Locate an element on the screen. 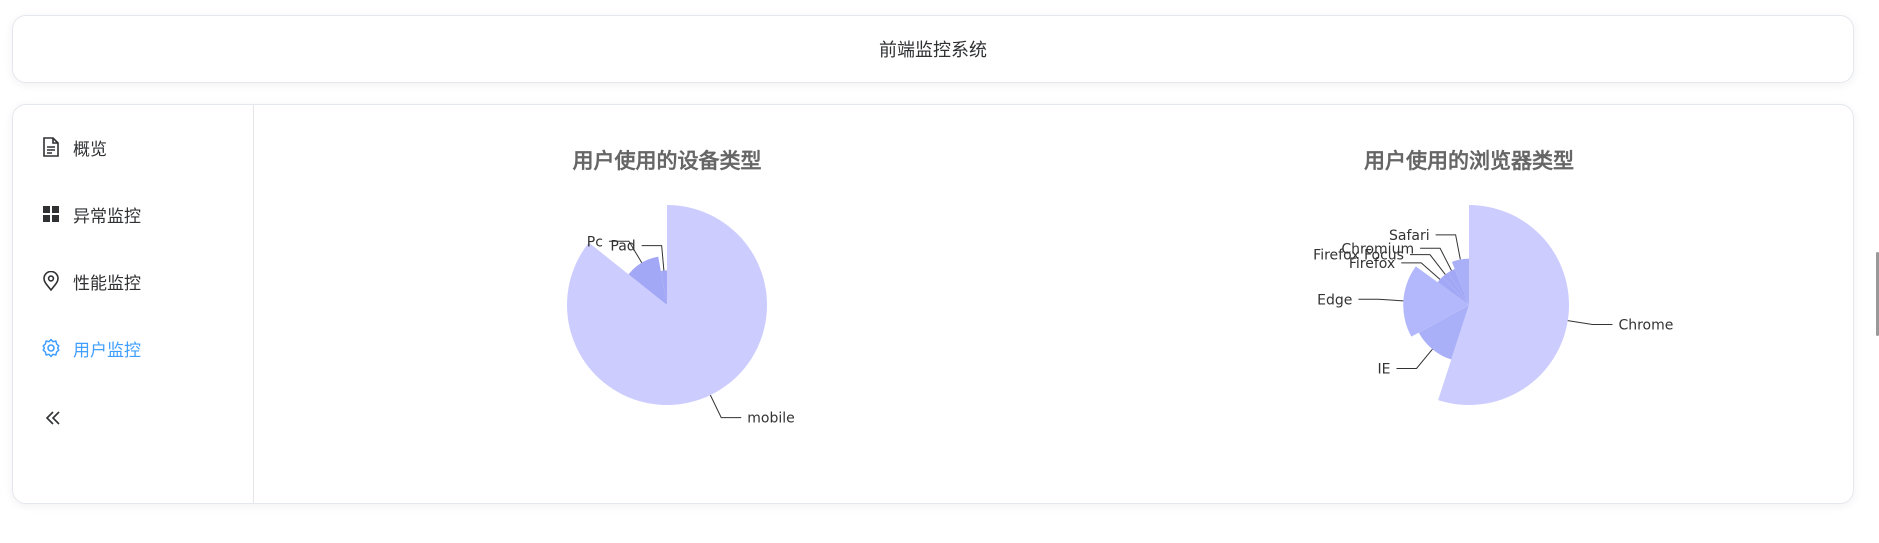  slice-label: Pad is located at coordinates (622, 247).